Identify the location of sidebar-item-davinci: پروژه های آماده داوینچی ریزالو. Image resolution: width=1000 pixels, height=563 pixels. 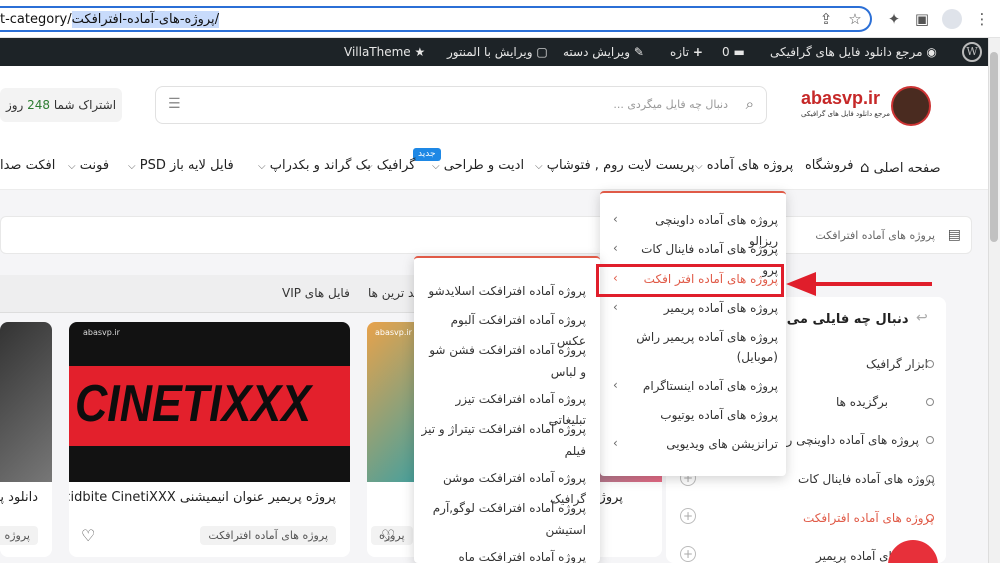
(852, 440).